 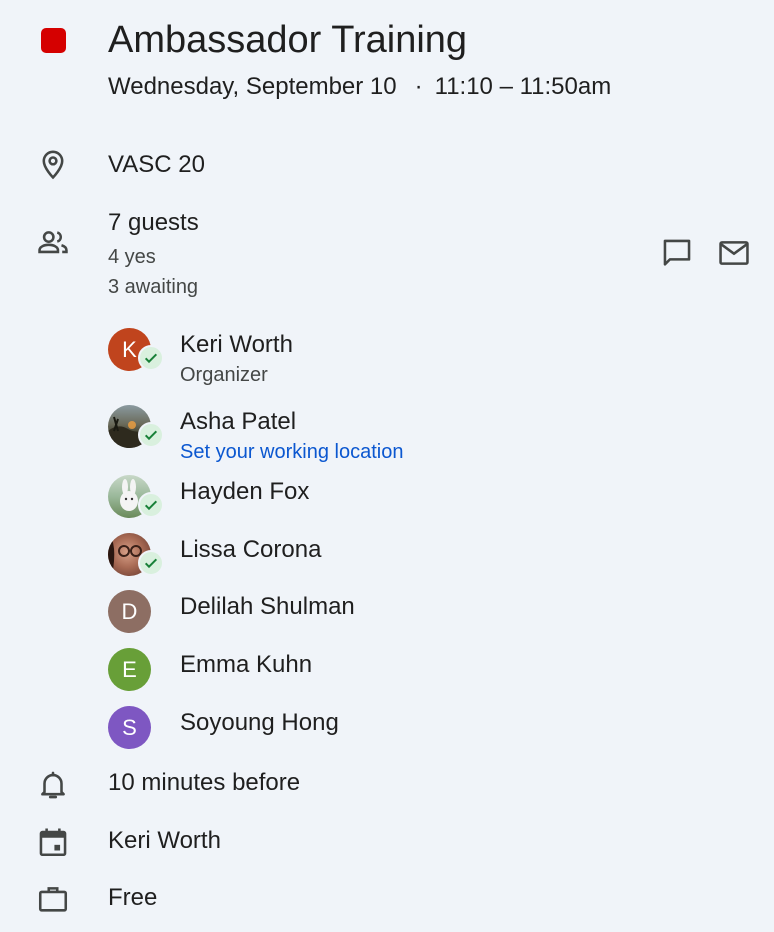 I want to click on guest-item: Asha Patel Set your working location, so click(x=408, y=434).